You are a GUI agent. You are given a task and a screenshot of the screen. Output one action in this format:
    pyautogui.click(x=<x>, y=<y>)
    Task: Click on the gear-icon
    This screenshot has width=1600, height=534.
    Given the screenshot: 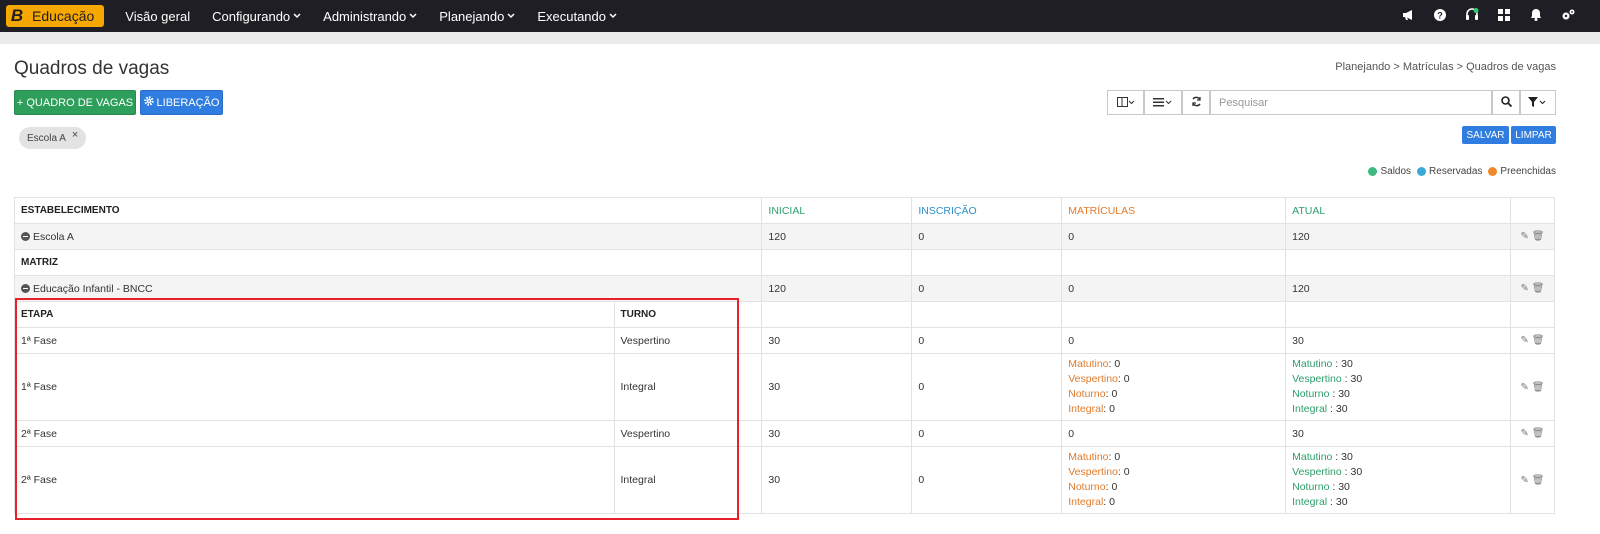 What is the action you would take?
    pyautogui.click(x=148, y=102)
    